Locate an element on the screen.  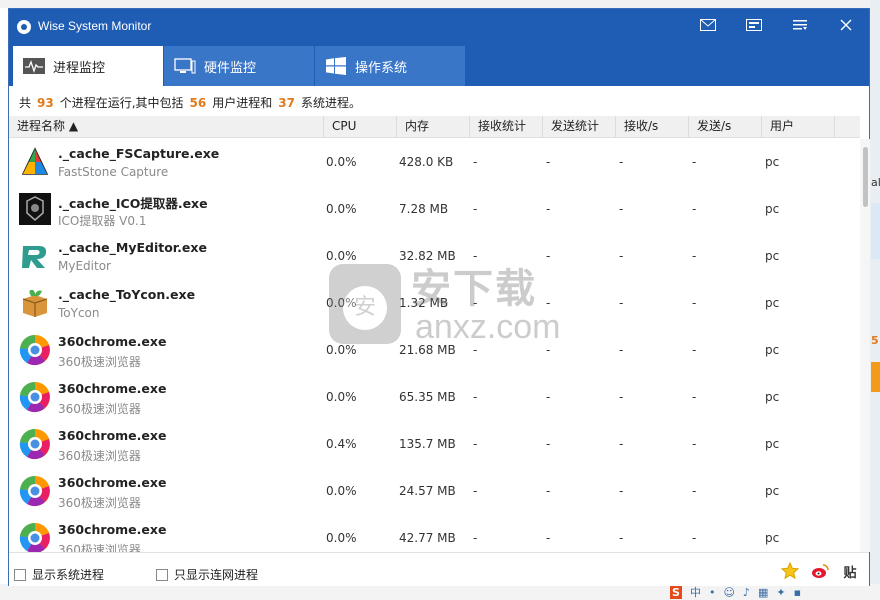
show-system-processes-checkbox: 显示系统进程 is located at coordinates (59, 574).